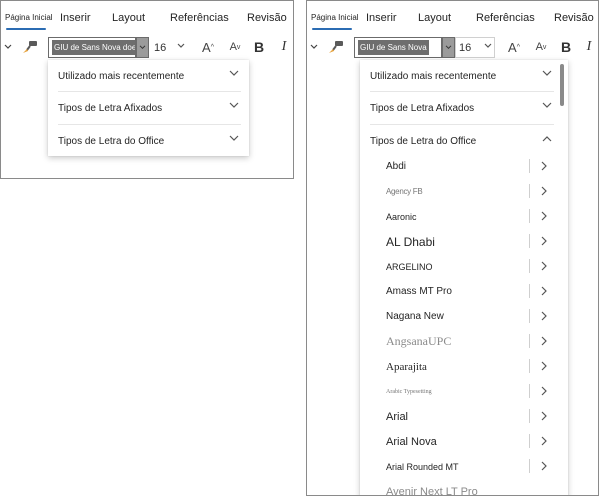 This screenshot has width=600, height=497. I want to click on font-item-al-dhabi: AL Dhabi, so click(469, 241).